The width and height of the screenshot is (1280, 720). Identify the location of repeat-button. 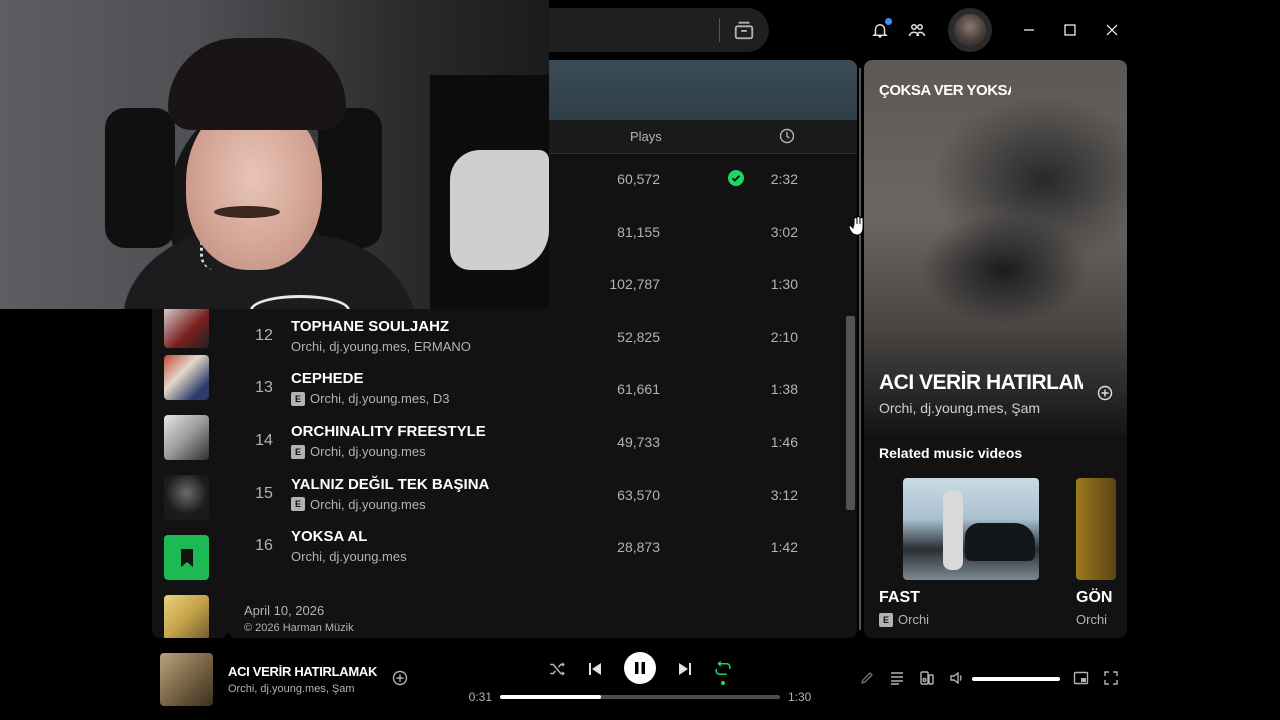
(723, 669).